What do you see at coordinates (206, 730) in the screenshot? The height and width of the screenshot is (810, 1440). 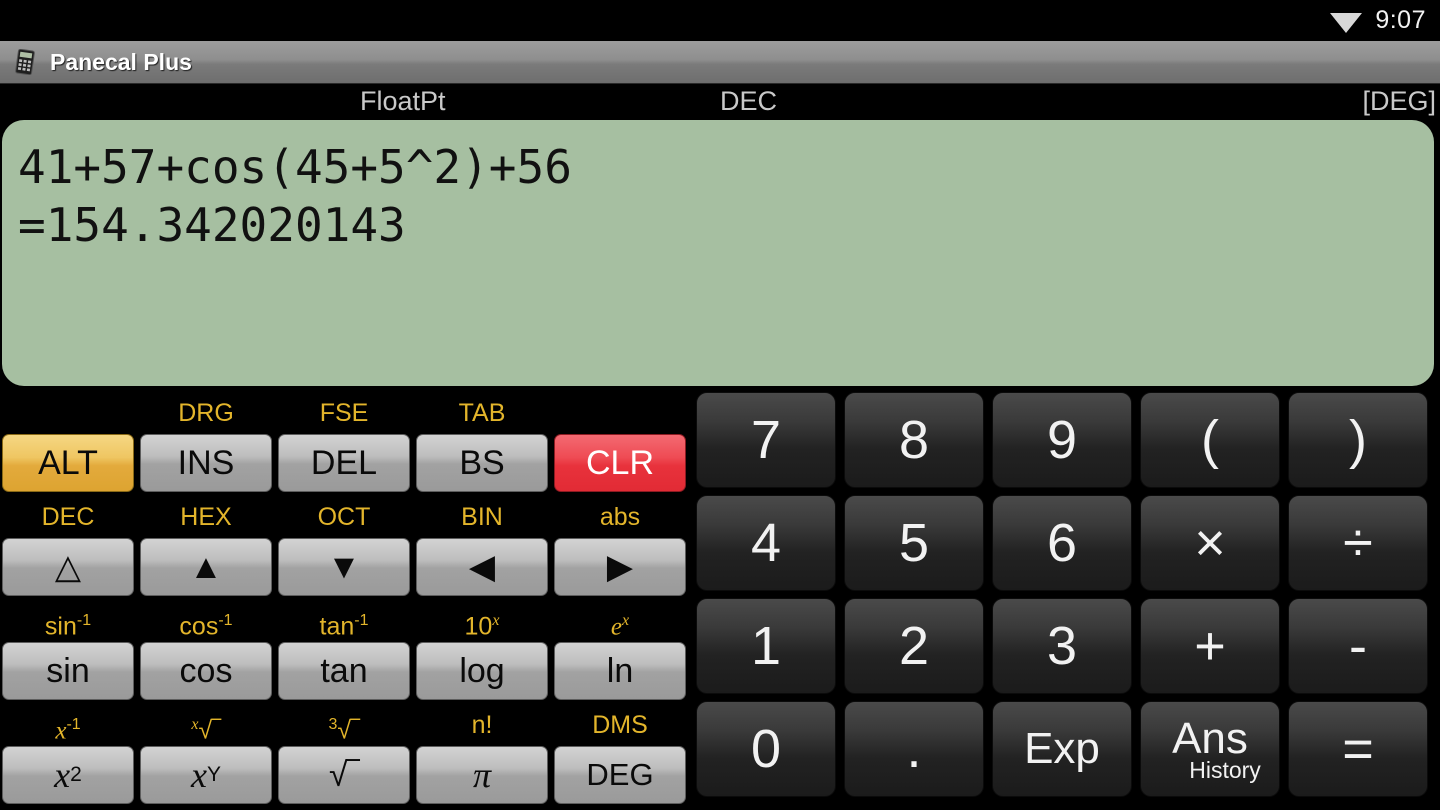 I see `power-button-shift-label: x√‾` at bounding box center [206, 730].